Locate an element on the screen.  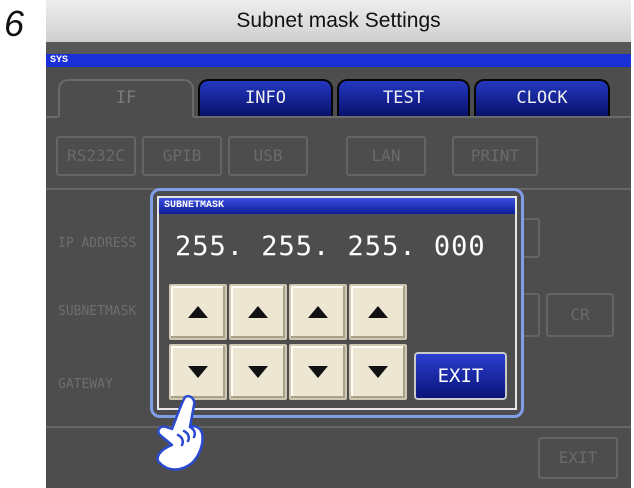
octet-2-up-button is located at coordinates (258, 312).